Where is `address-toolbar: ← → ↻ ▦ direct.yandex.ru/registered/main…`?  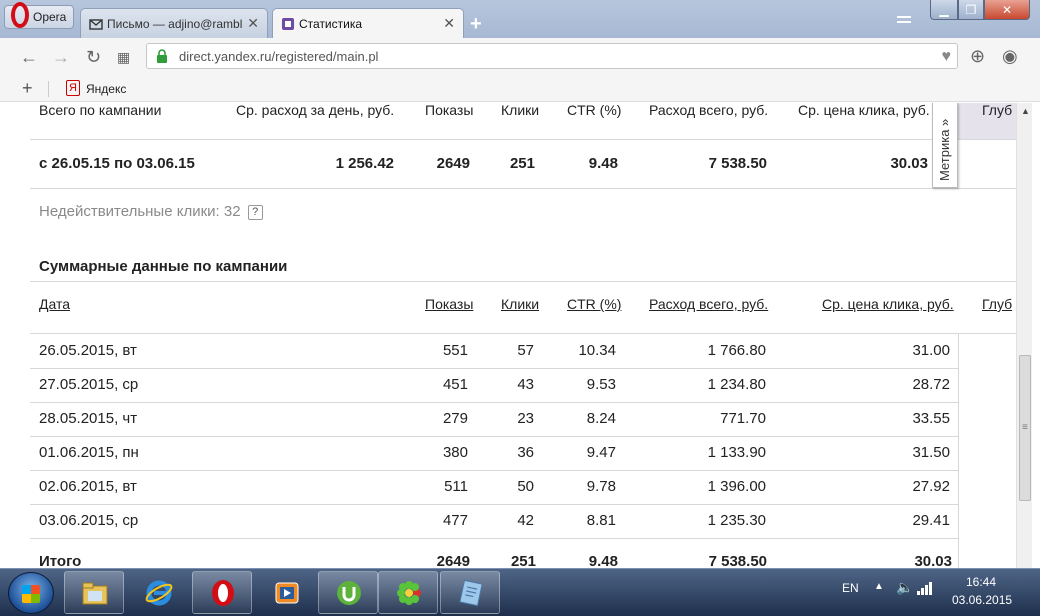 address-toolbar: ← → ↻ ▦ direct.yandex.ru/registered/main… is located at coordinates (520, 57).